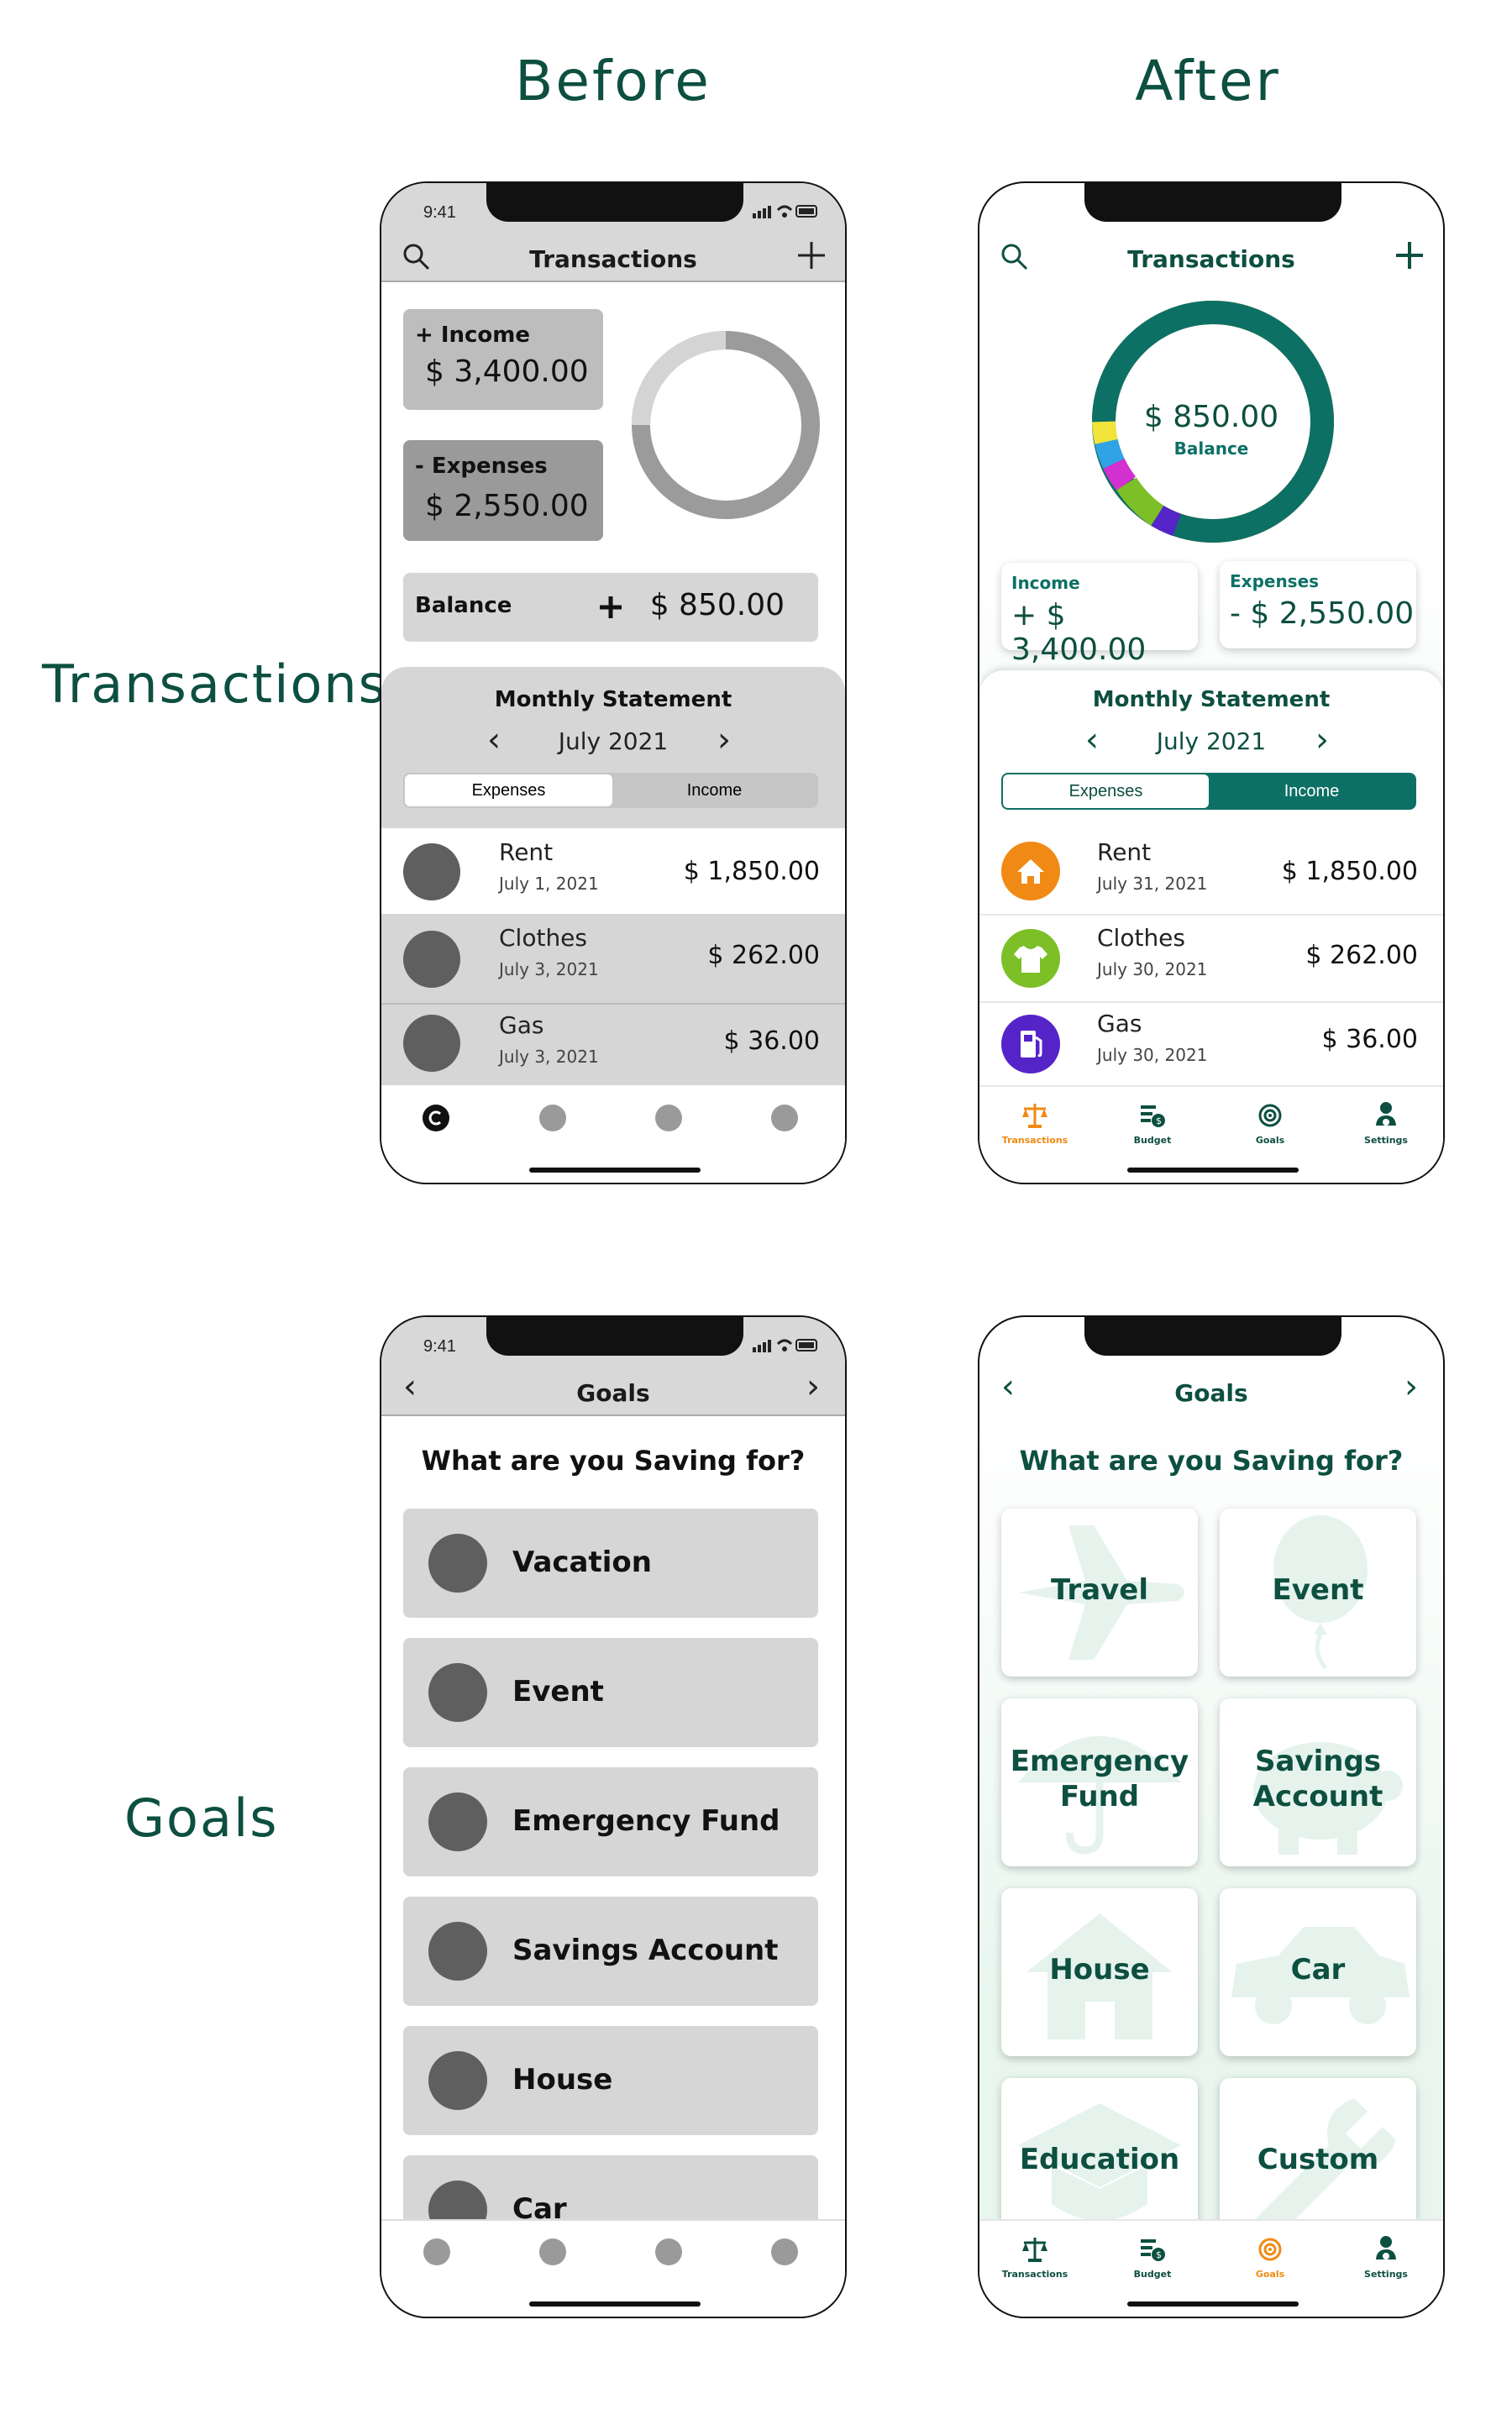 Image resolution: width=1512 pixels, height=2409 pixels. What do you see at coordinates (1034, 1116) in the screenshot?
I see `scale-icon` at bounding box center [1034, 1116].